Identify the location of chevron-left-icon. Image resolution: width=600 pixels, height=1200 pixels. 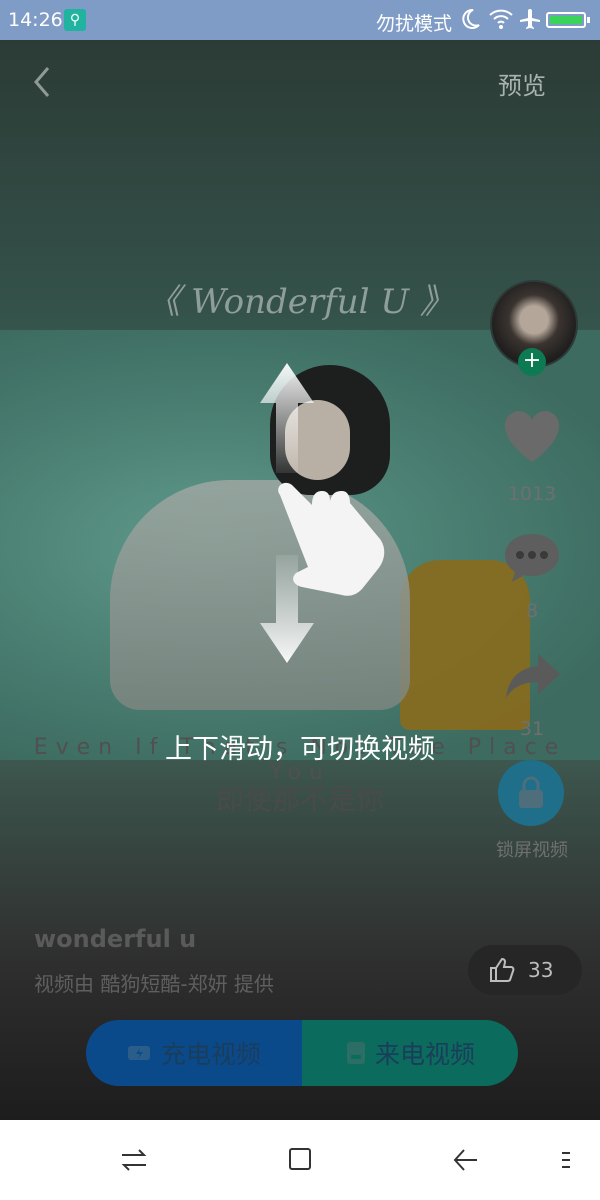
(42, 82).